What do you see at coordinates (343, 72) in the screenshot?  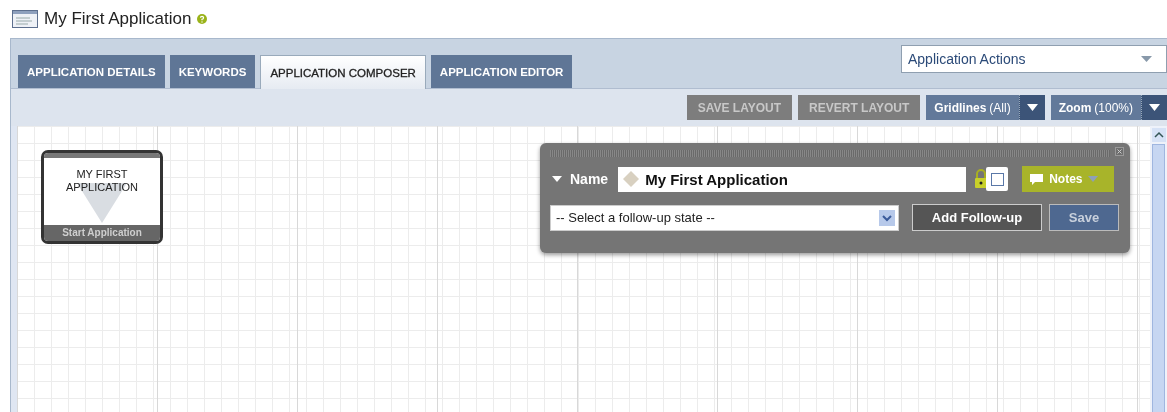 I see `tab: APPLICATION COMPOSER` at bounding box center [343, 72].